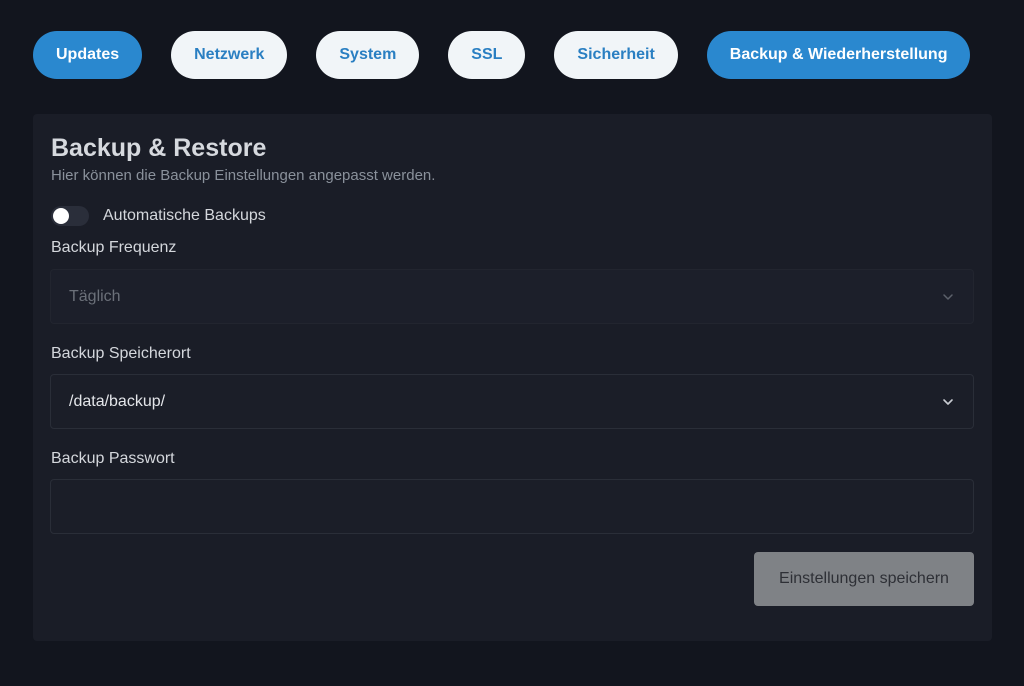  I want to click on auto-backup-toggle, so click(70, 216).